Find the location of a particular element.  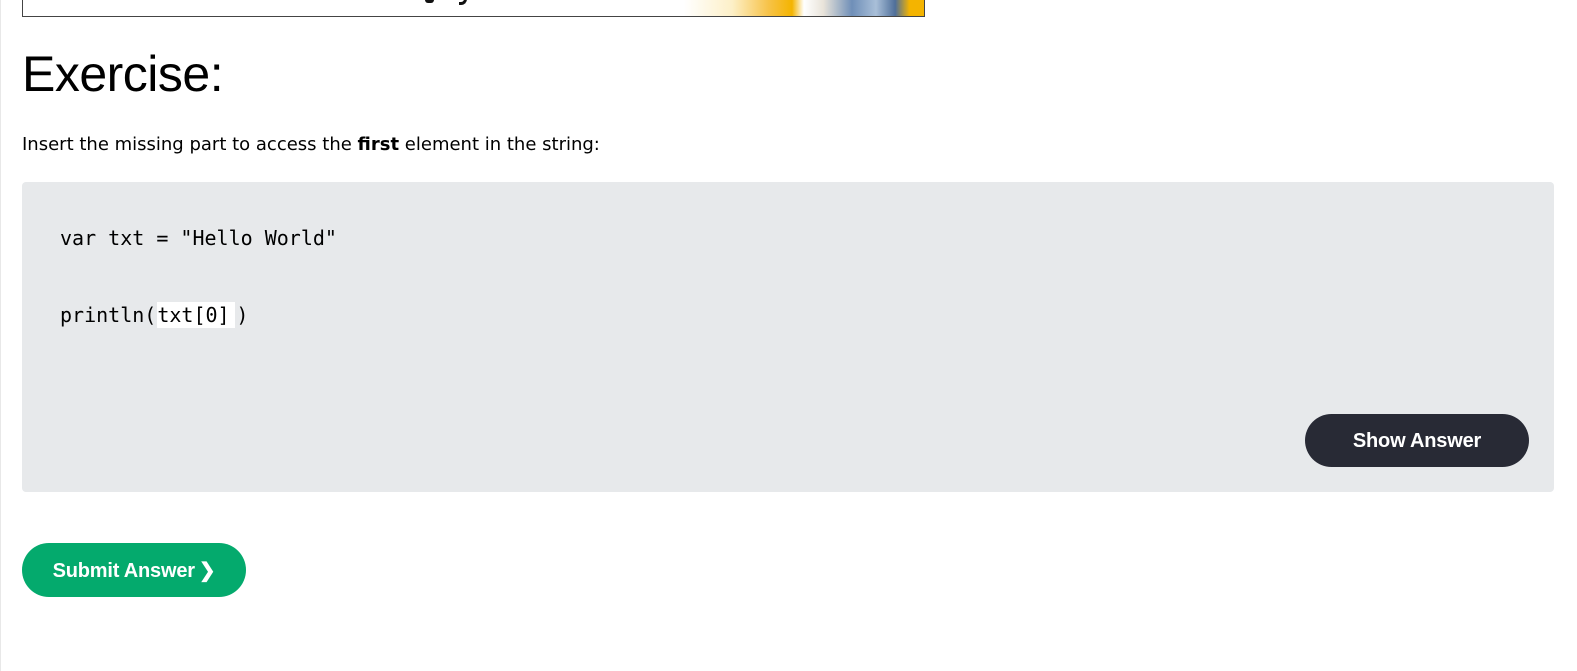

submit-answer-label: Submit Answer is located at coordinates (123, 571).